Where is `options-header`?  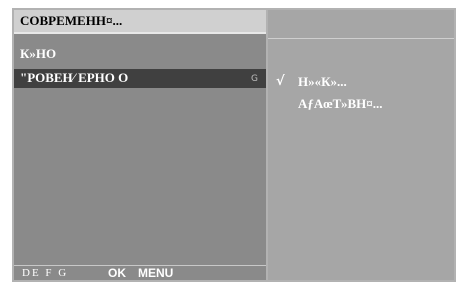 options-header is located at coordinates (361, 24).